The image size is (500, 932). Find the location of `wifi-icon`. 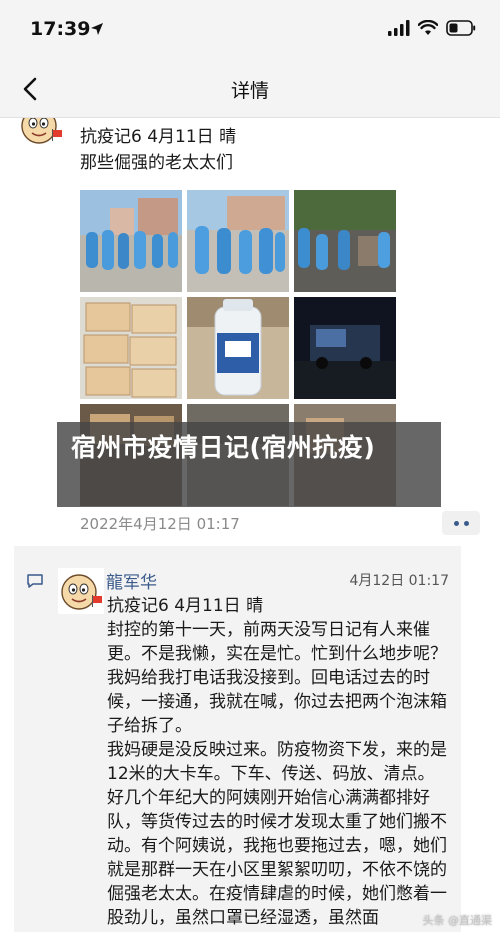

wifi-icon is located at coordinates (428, 27).